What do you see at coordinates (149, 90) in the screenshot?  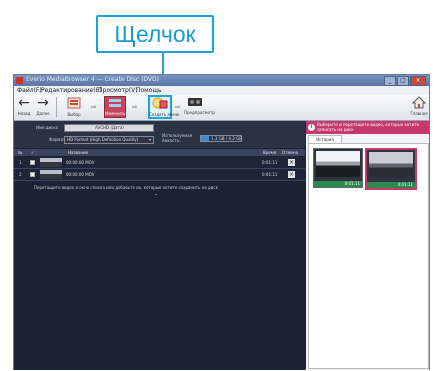 I see `menu-help: Помощь` at bounding box center [149, 90].